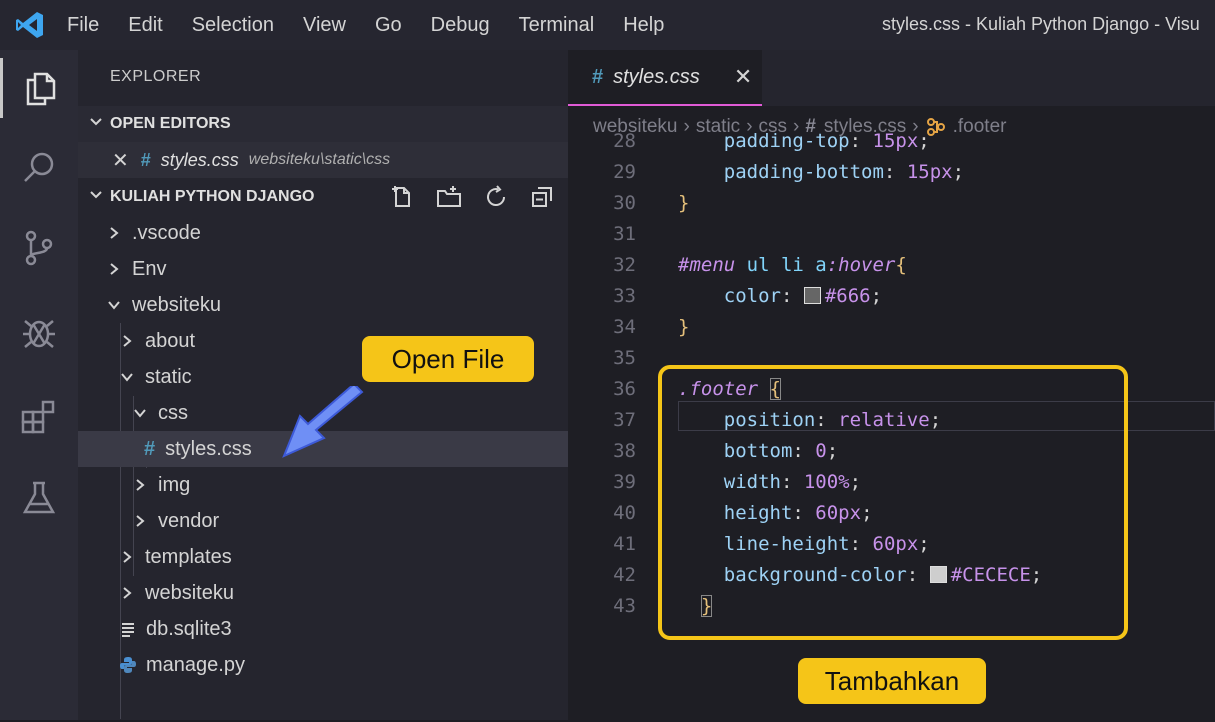  What do you see at coordinates (448, 359) in the screenshot?
I see `open-file-callout: Open File` at bounding box center [448, 359].